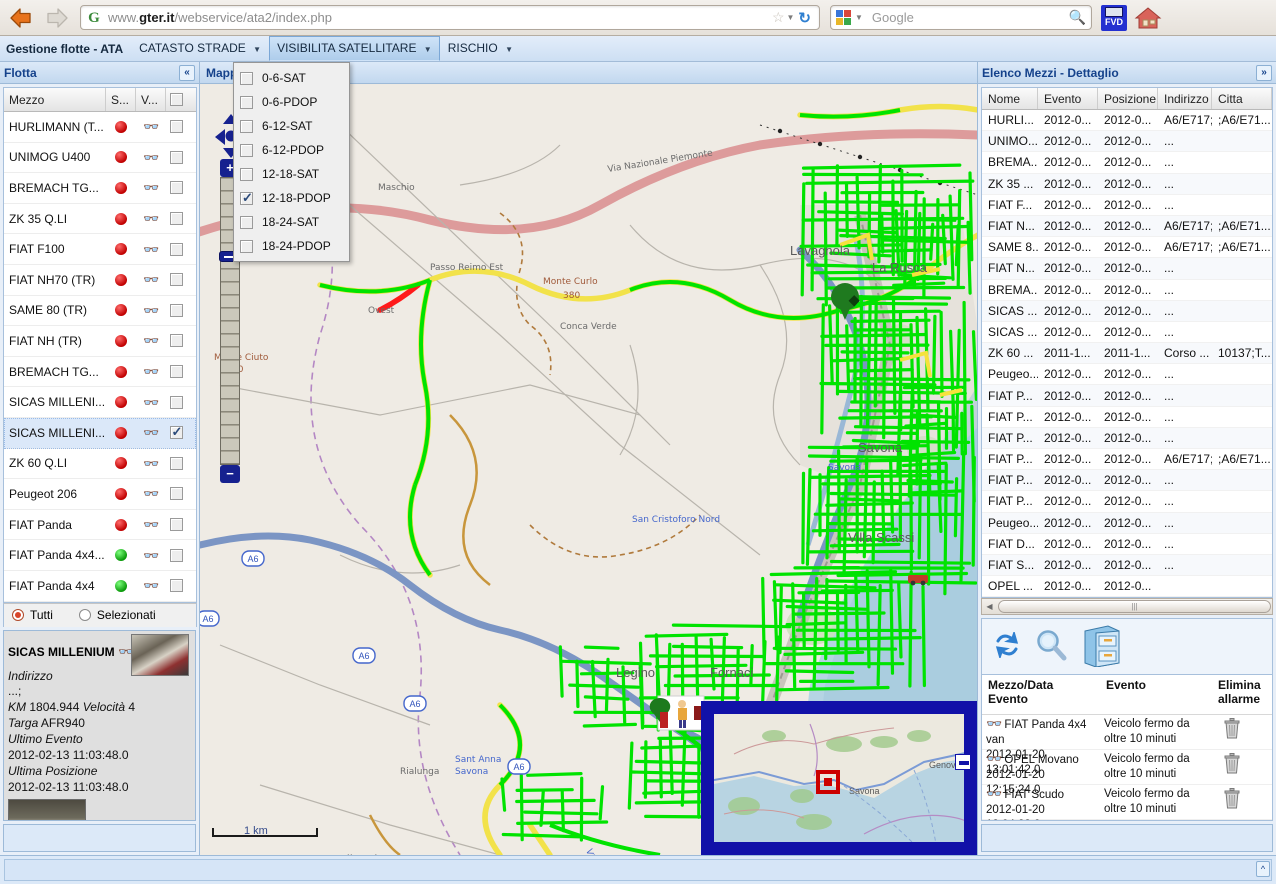  Describe the element at coordinates (18, 615) in the screenshot. I see `radio-tutti` at that location.